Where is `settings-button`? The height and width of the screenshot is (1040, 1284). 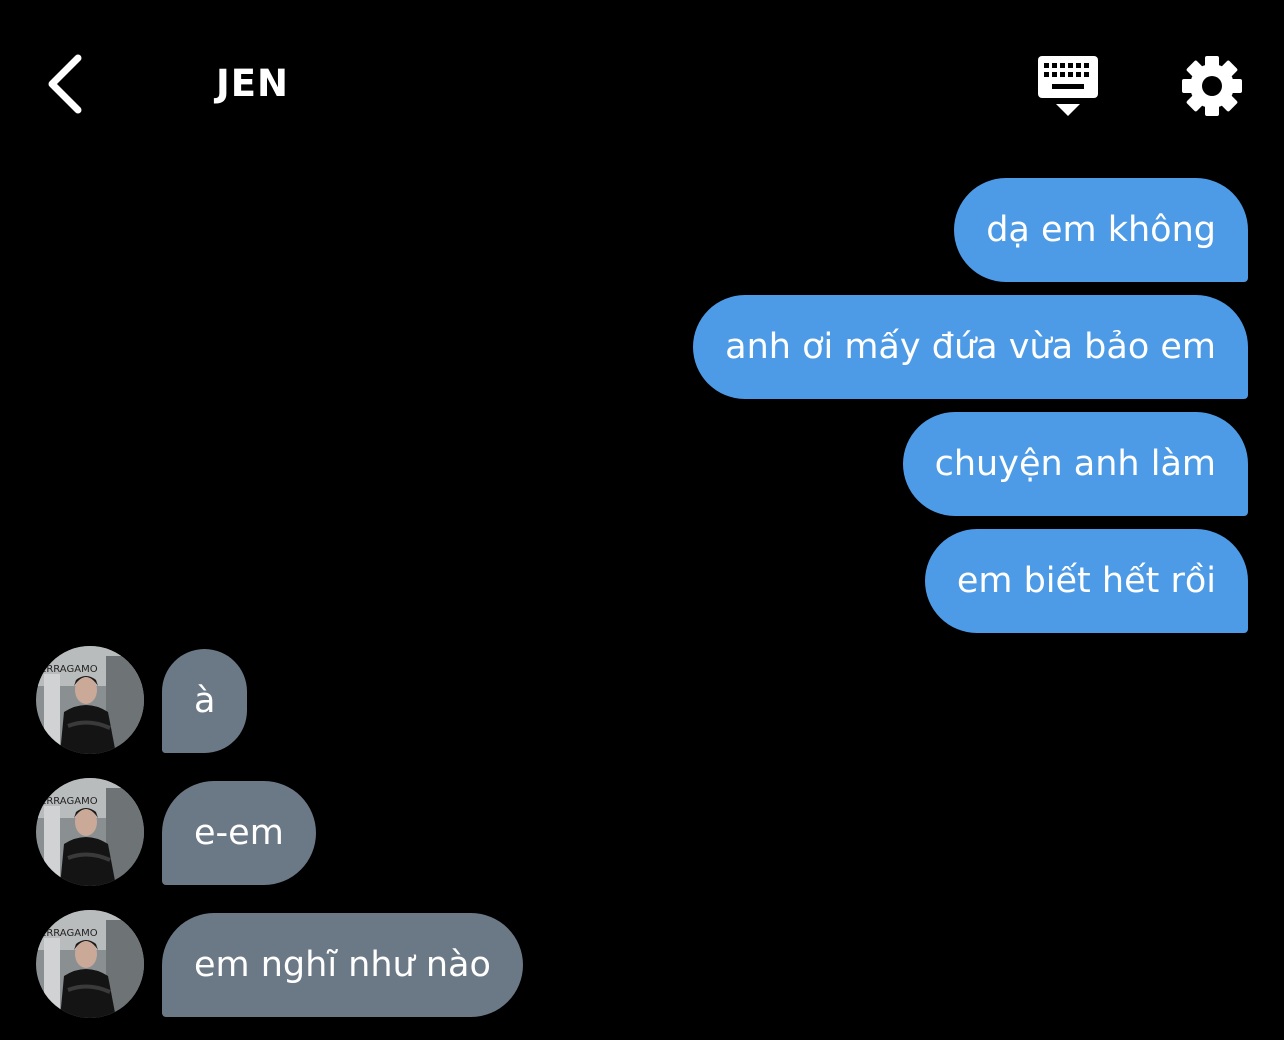
settings-button is located at coordinates (1212, 86).